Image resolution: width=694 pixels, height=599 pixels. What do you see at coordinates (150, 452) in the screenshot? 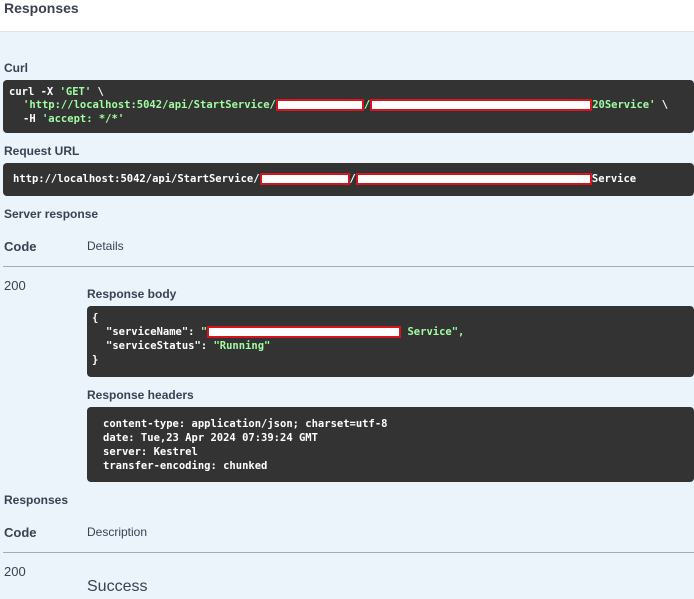
I see `header-line: server: Kestrel` at bounding box center [150, 452].